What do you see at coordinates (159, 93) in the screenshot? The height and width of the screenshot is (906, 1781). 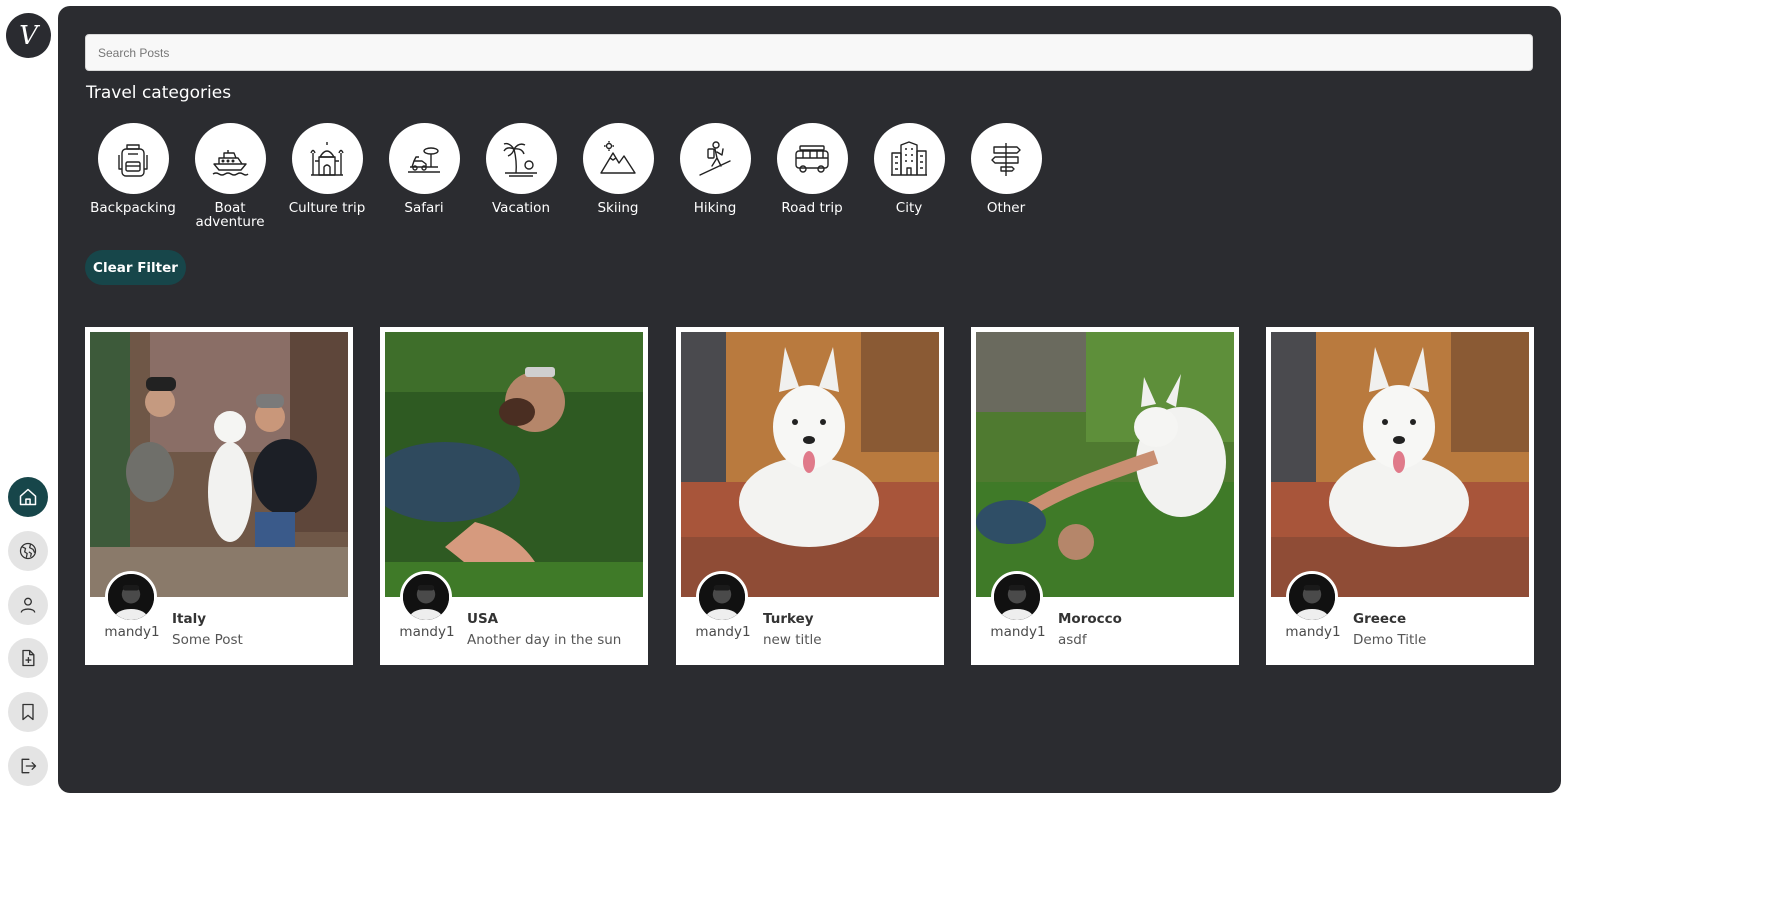 I see `categories-title: Travel categories` at bounding box center [159, 93].